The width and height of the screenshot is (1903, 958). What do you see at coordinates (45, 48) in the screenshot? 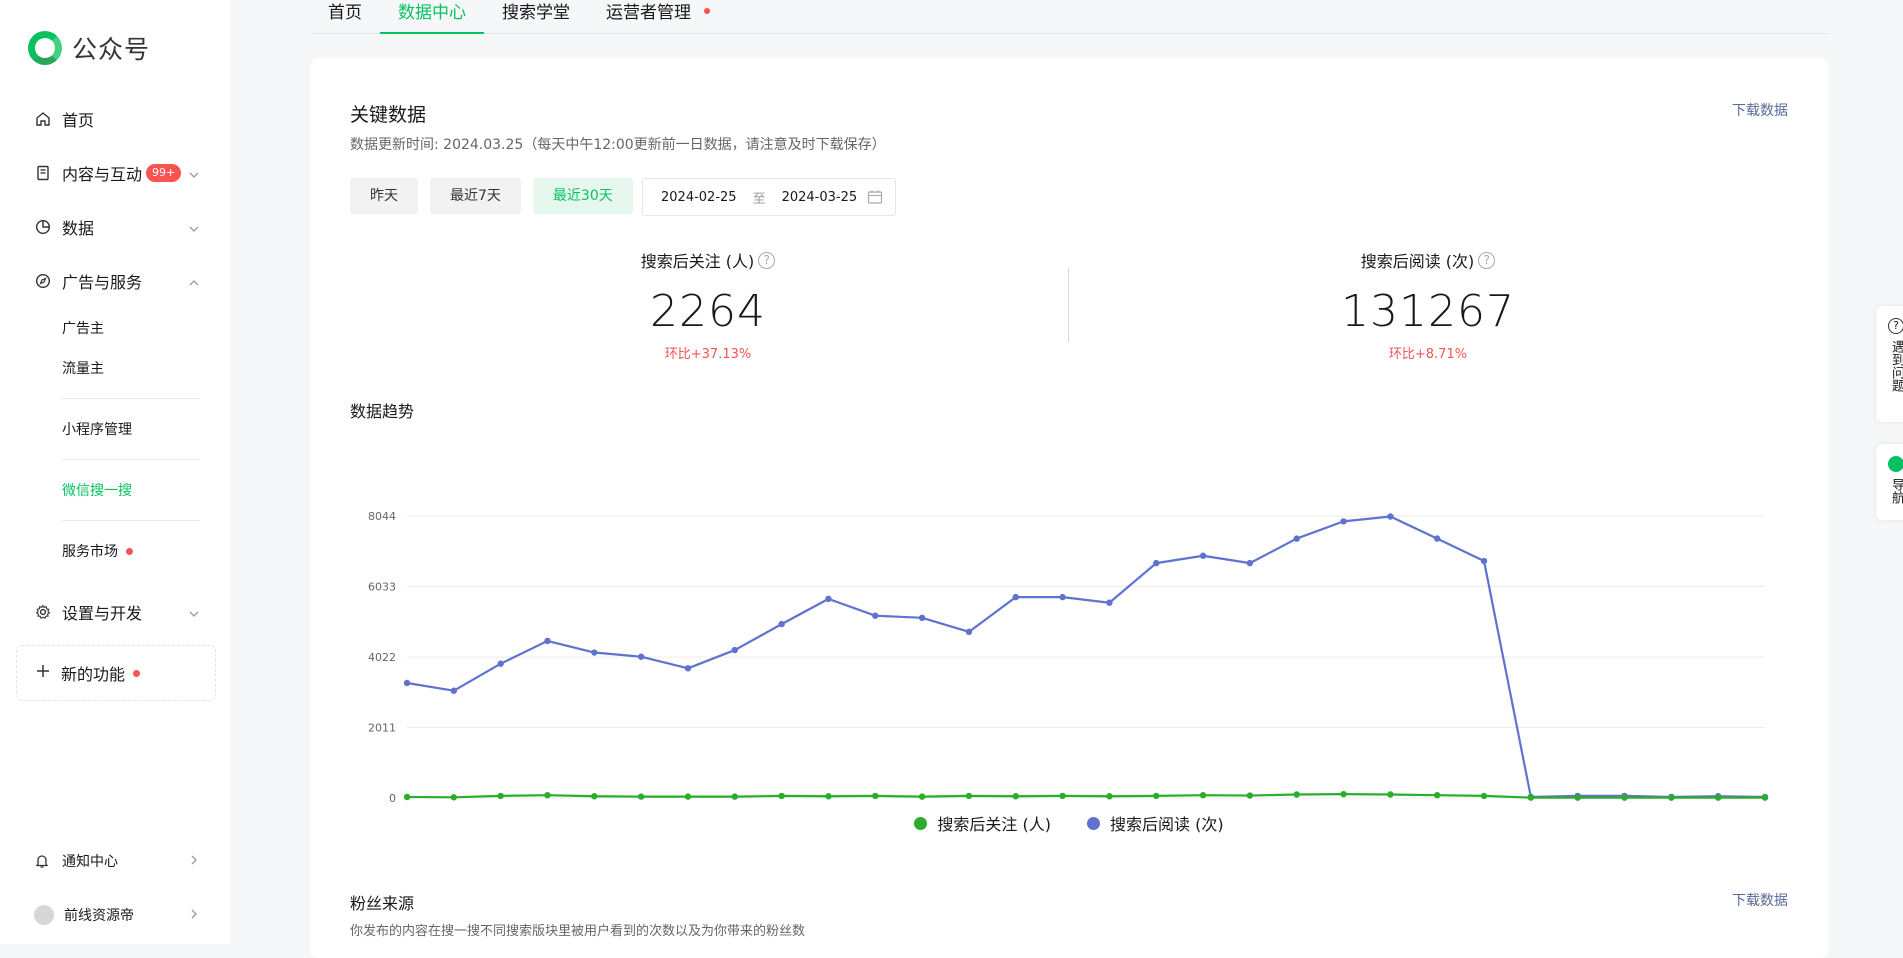
I see `wechat-logo-icon` at bounding box center [45, 48].